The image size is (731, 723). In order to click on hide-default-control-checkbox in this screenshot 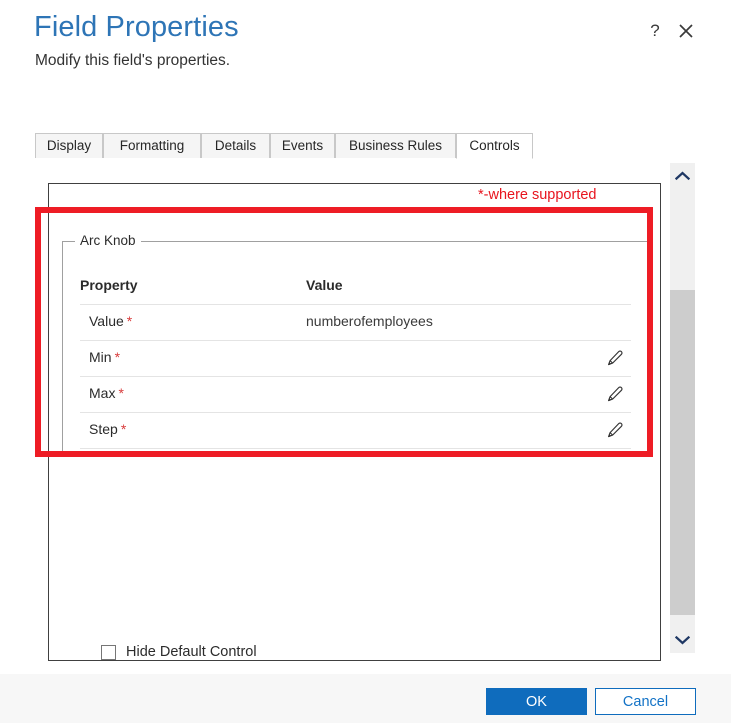, I will do `click(108, 652)`.